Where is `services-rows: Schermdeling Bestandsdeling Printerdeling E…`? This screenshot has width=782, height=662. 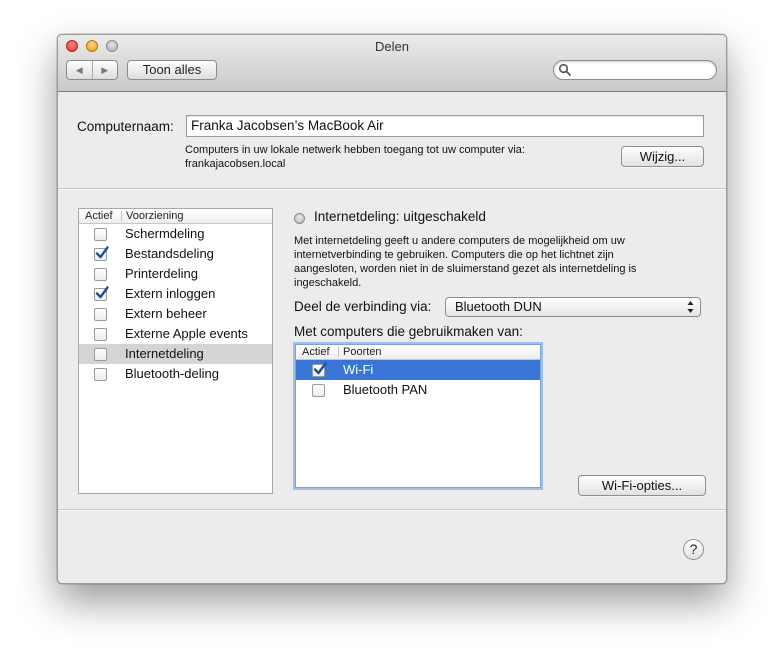
services-rows: Schermdeling Bestandsdeling Printerdeling E… is located at coordinates (175, 304).